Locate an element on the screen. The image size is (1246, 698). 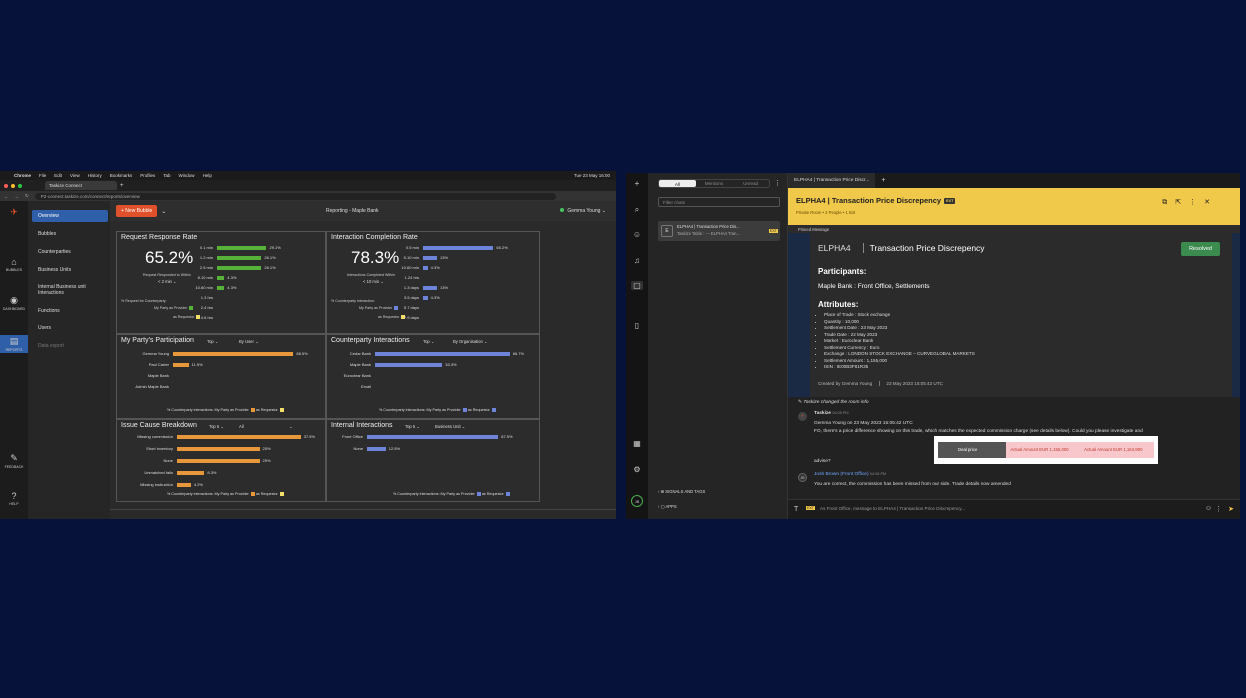
emoji-icon: ☺ is located at coordinates (1208, 508).